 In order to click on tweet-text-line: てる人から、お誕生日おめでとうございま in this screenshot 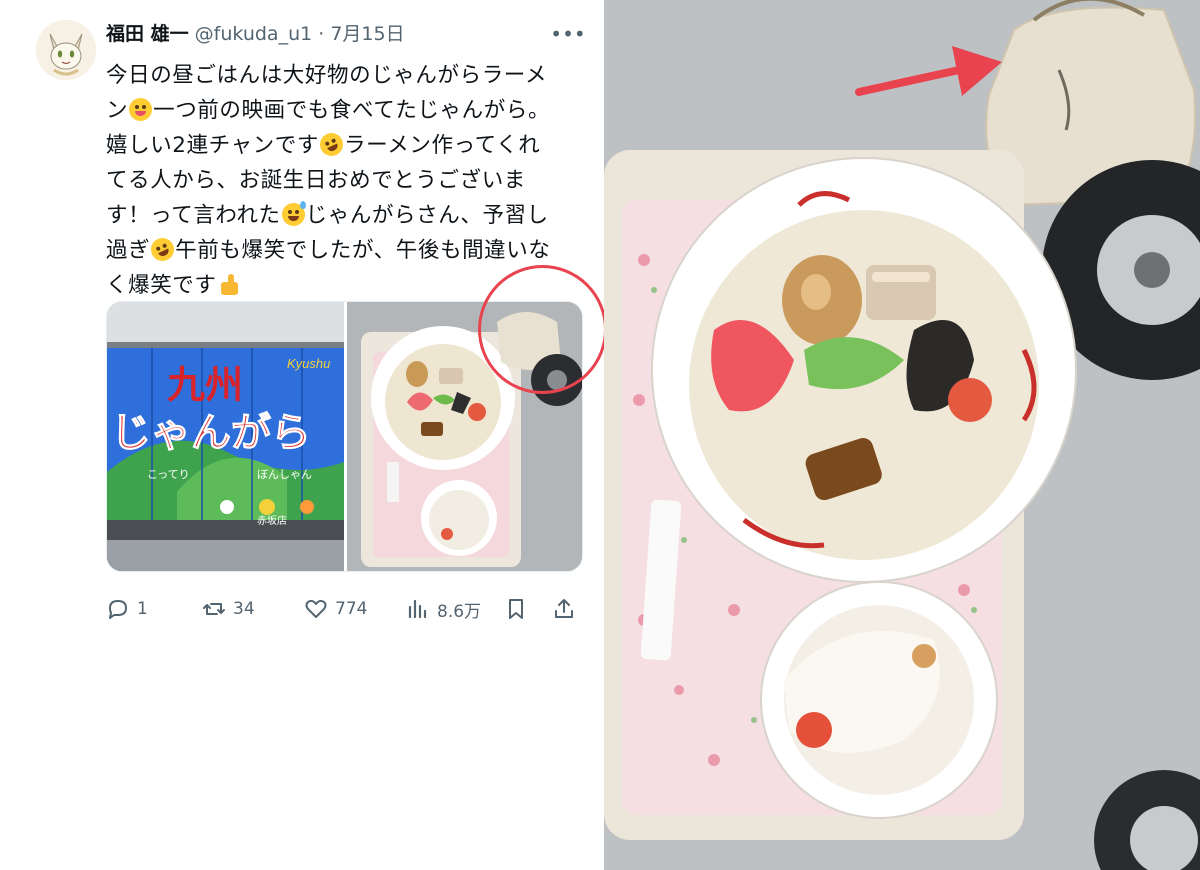, I will do `click(349, 180)`.